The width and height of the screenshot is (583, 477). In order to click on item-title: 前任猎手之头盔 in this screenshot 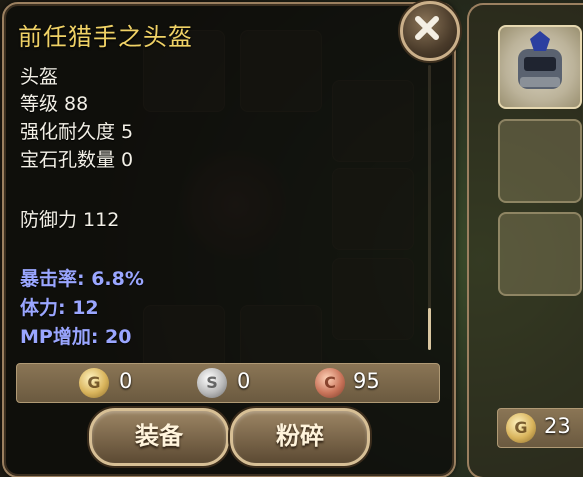, I will do `click(105, 37)`.